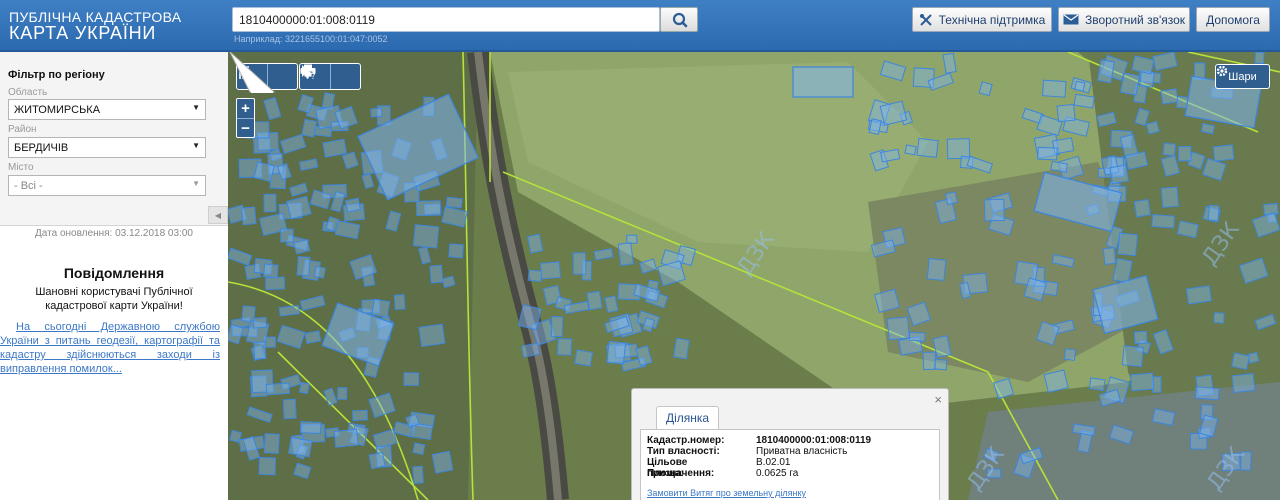 The height and width of the screenshot is (500, 1280). I want to click on close-icon: ×, so click(938, 399).